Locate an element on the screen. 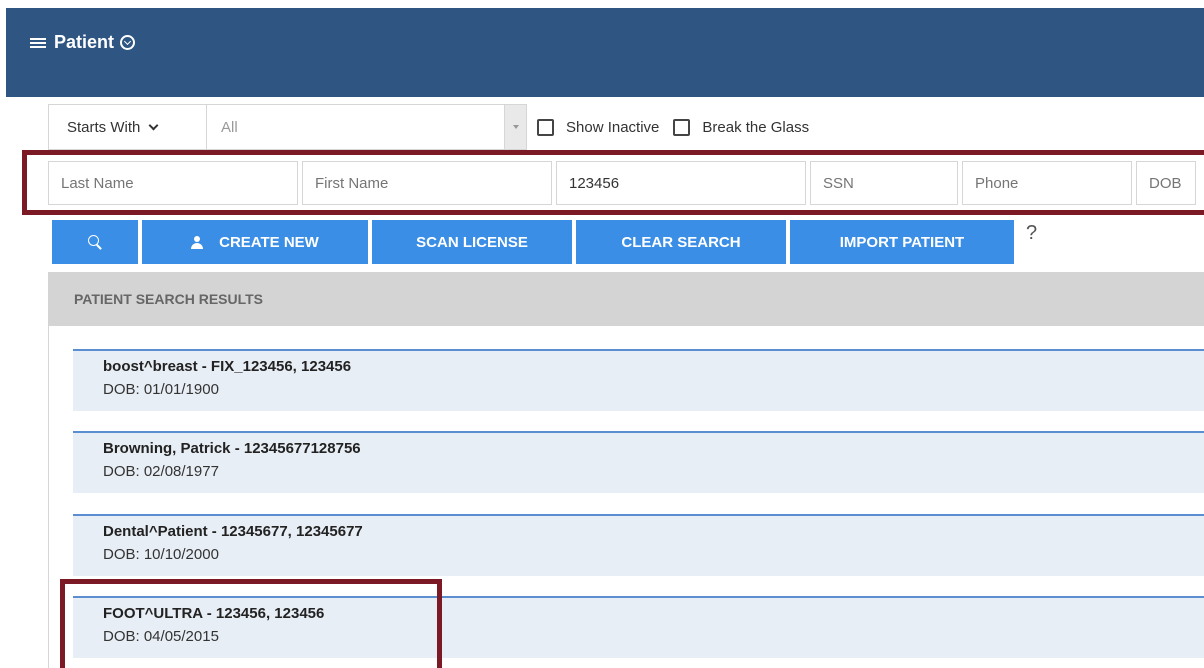 This screenshot has width=1204, height=668. match-mode-select: Starts With is located at coordinates (127, 127).